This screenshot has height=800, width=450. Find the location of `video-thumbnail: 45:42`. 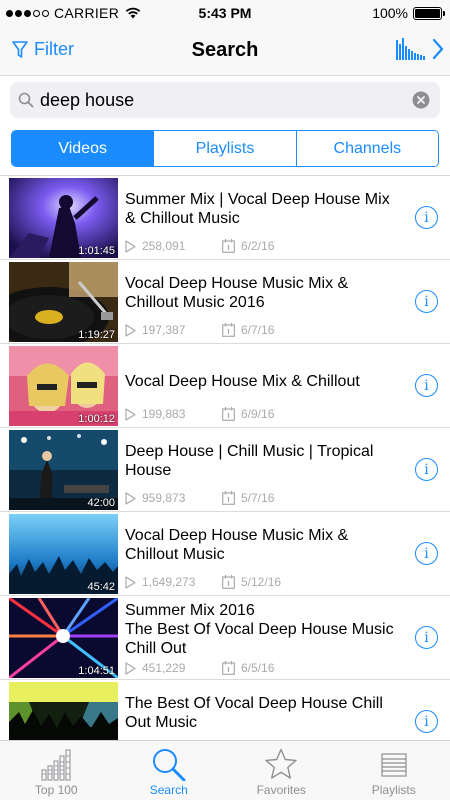

video-thumbnail: 45:42 is located at coordinates (63, 554).